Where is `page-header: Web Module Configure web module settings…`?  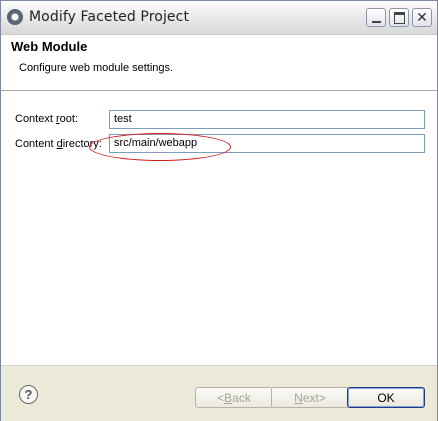 page-header: Web Module Configure web module settings… is located at coordinates (219, 63).